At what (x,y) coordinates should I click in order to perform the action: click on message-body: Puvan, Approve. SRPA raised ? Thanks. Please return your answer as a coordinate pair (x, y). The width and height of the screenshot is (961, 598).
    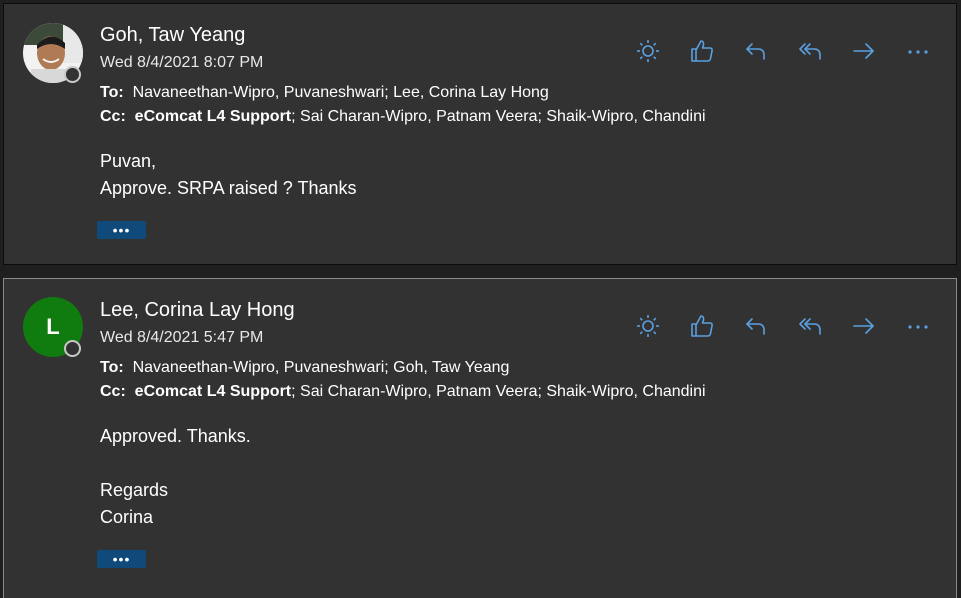
    Looking at the image, I should click on (228, 175).